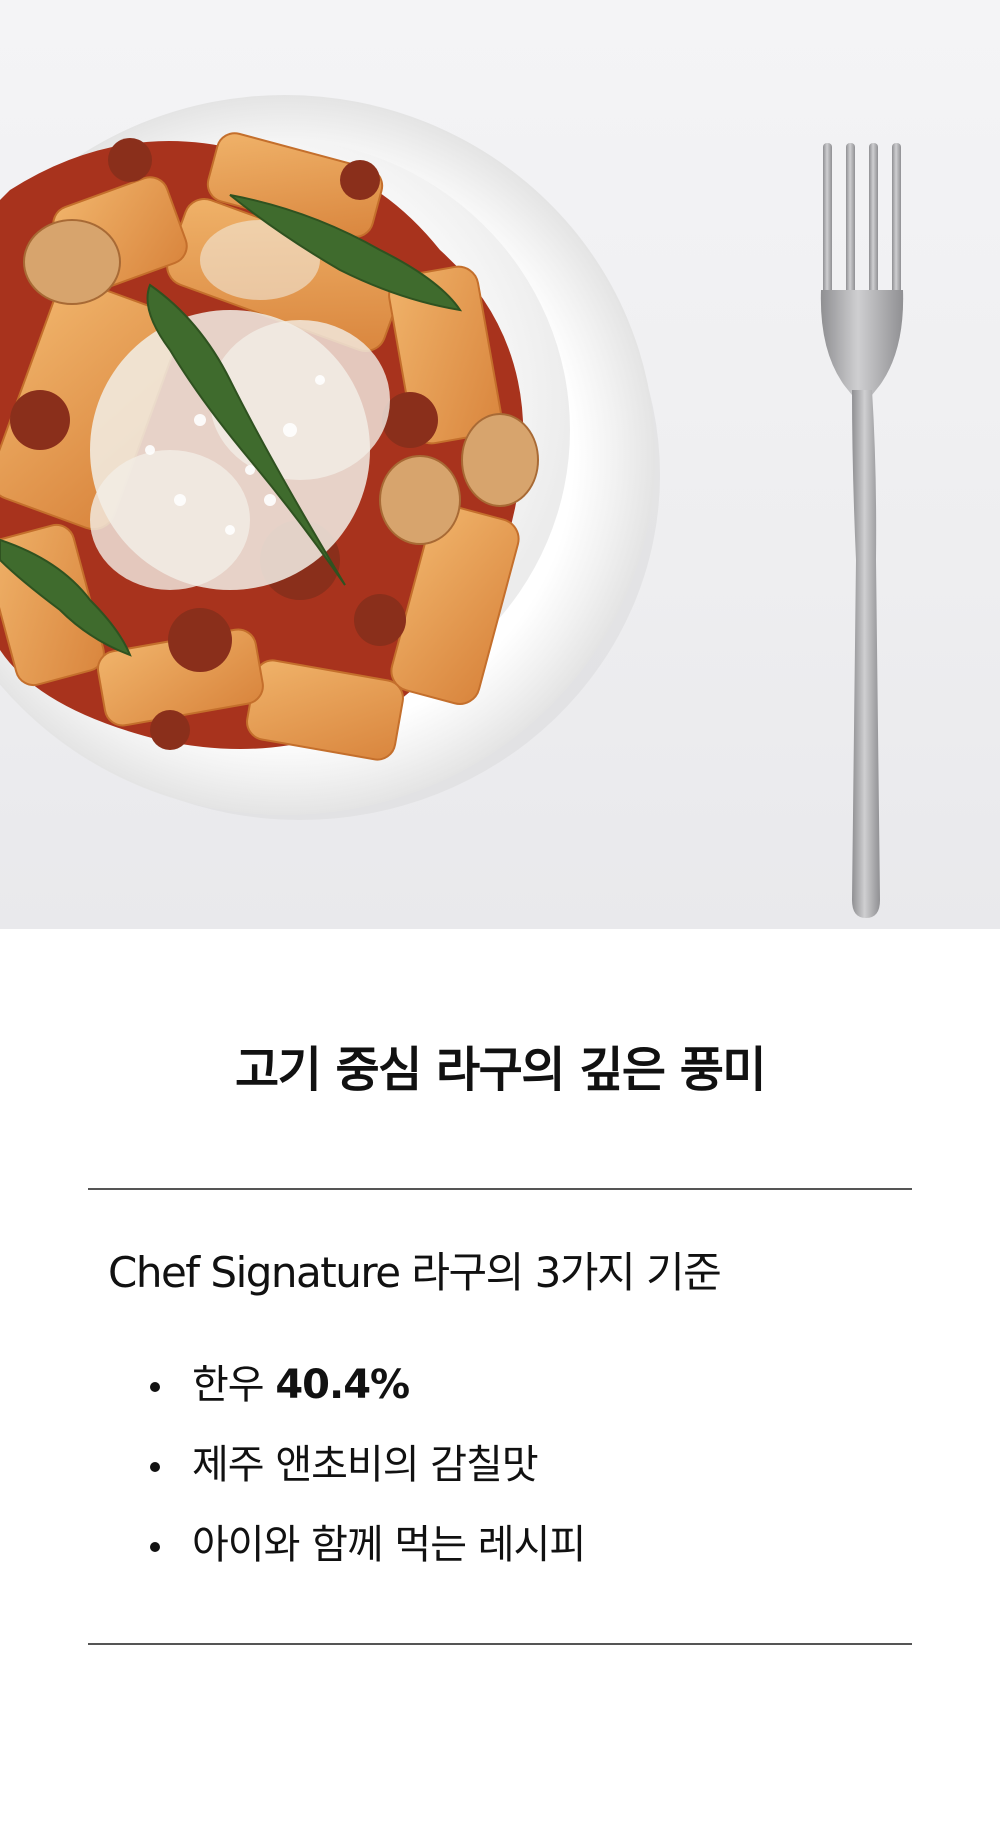 The width and height of the screenshot is (1000, 1822). What do you see at coordinates (342, 1385) in the screenshot?
I see `list-item-highlight: 40.4%` at bounding box center [342, 1385].